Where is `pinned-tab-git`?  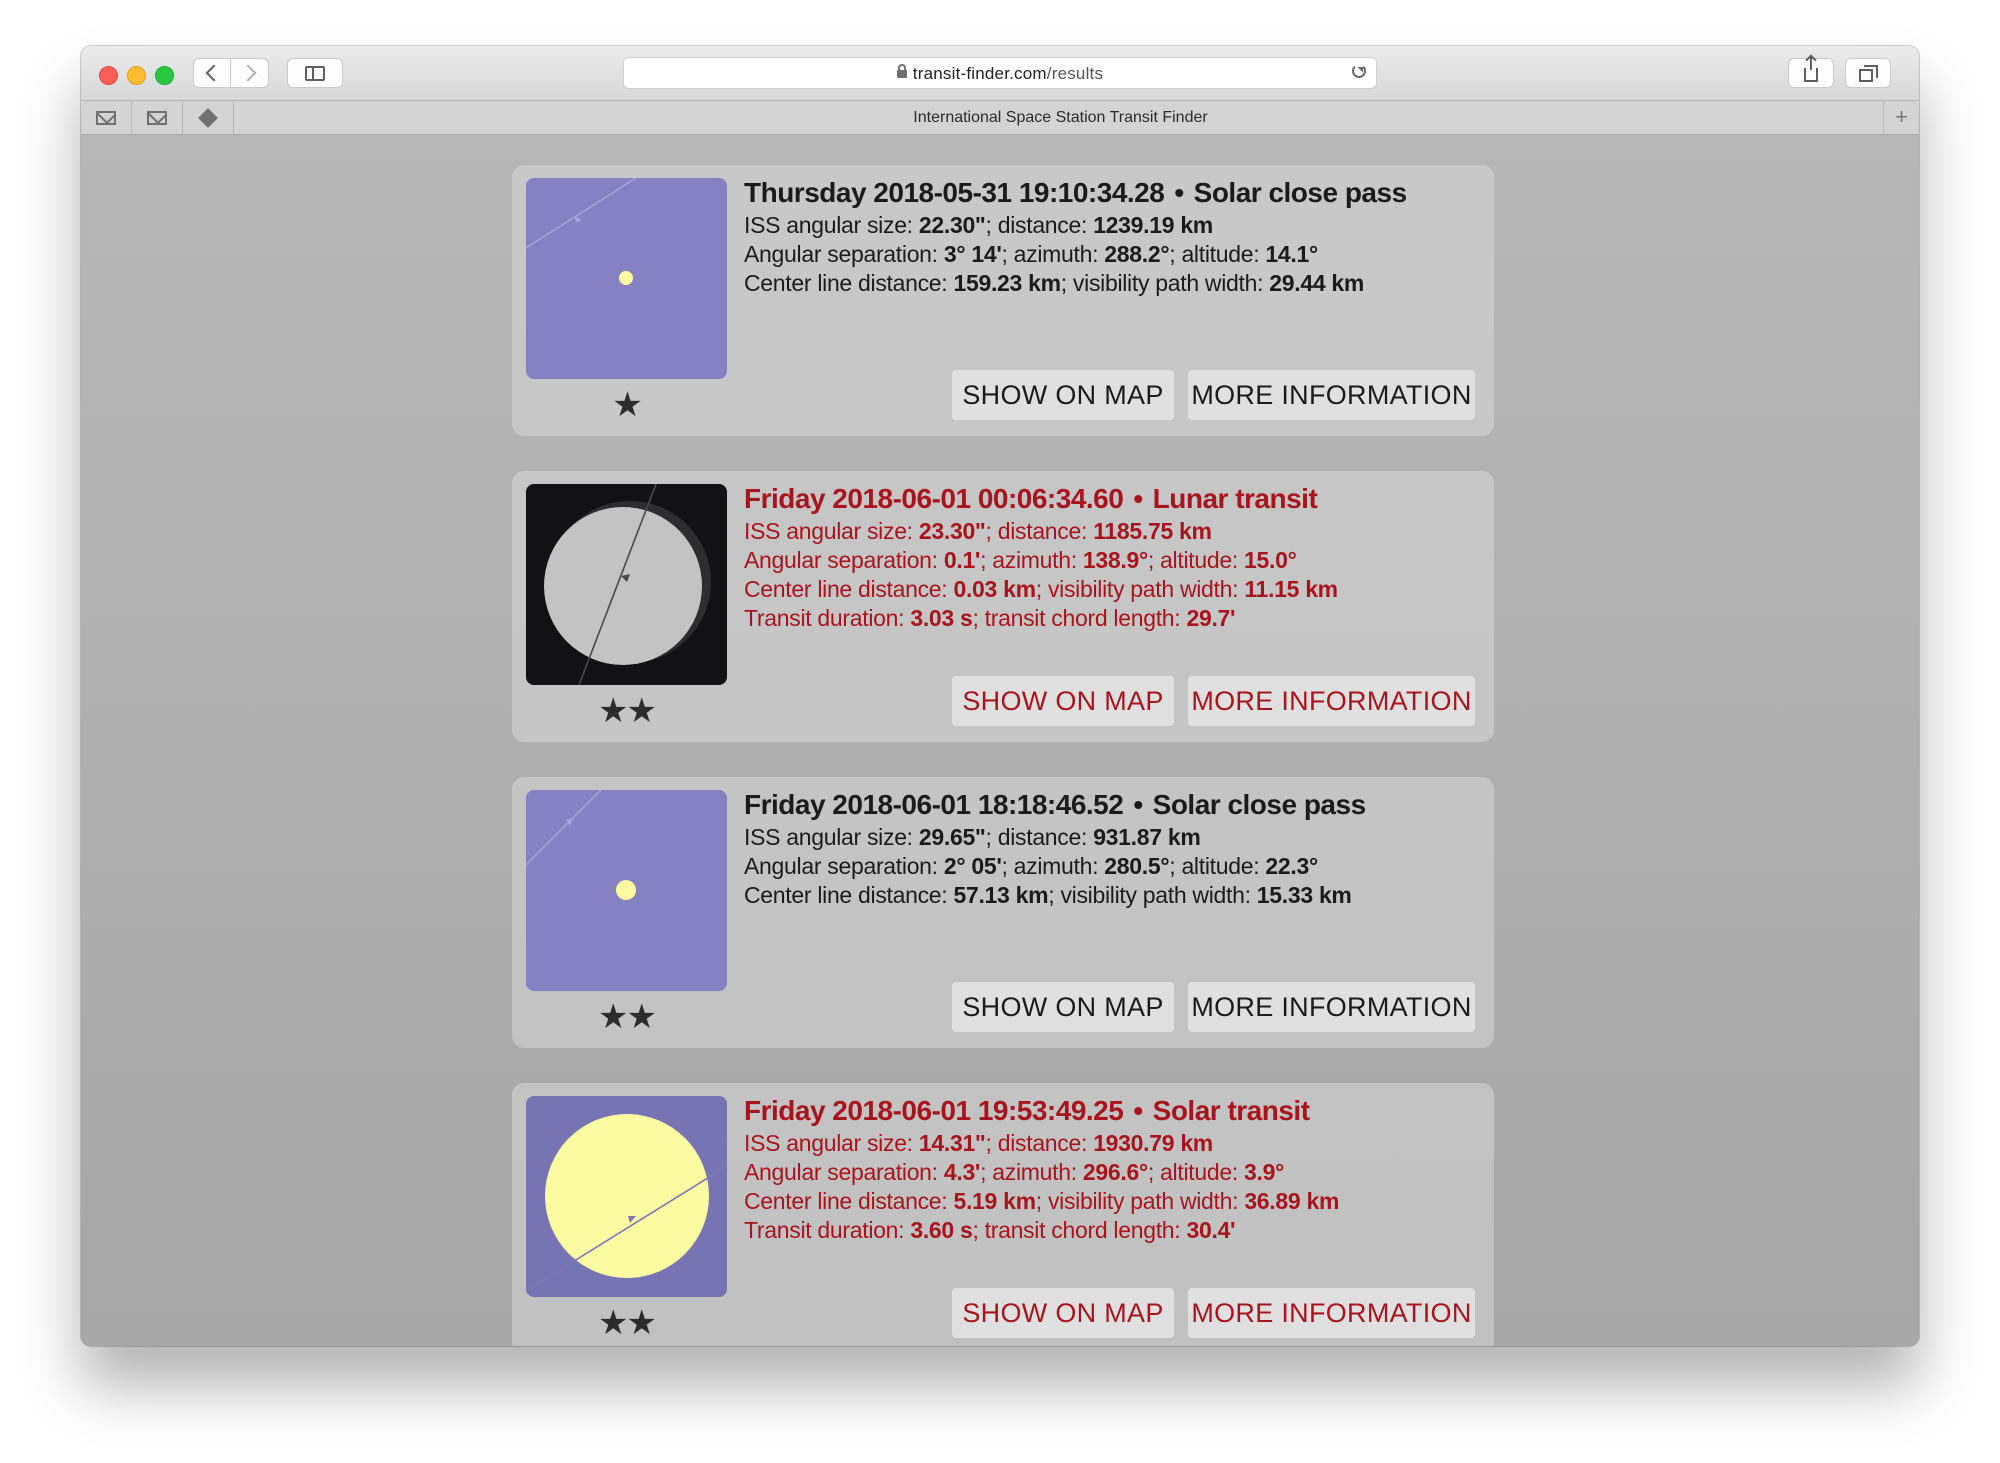 pinned-tab-git is located at coordinates (208, 117).